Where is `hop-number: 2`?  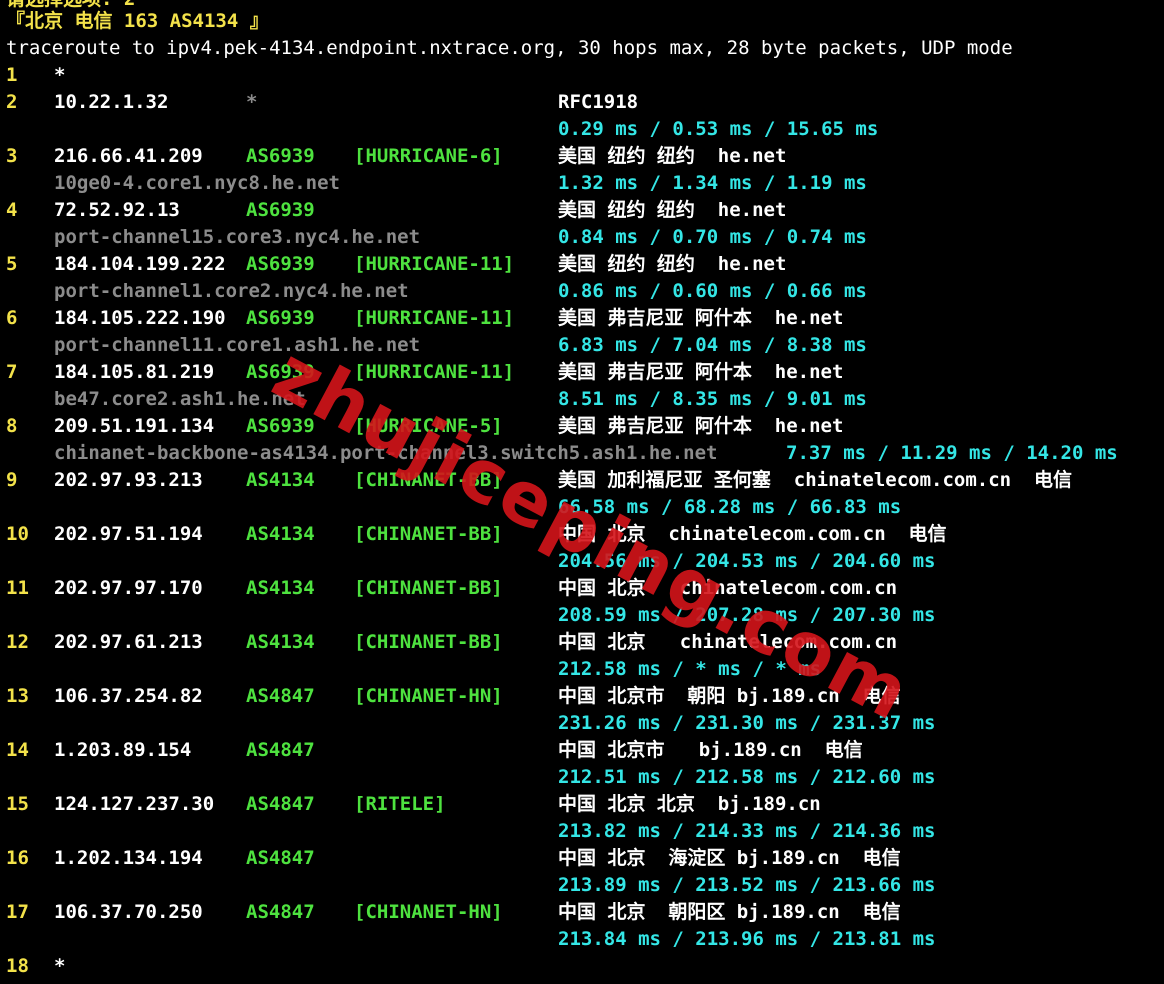
hop-number: 2 is located at coordinates (12, 102).